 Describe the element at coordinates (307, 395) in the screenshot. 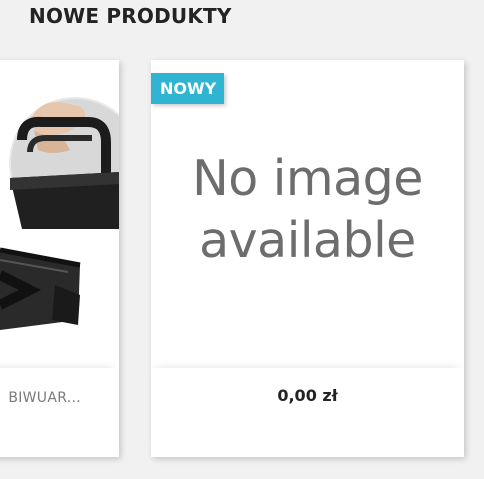

I see `product-price: 0,00 zł` at that location.